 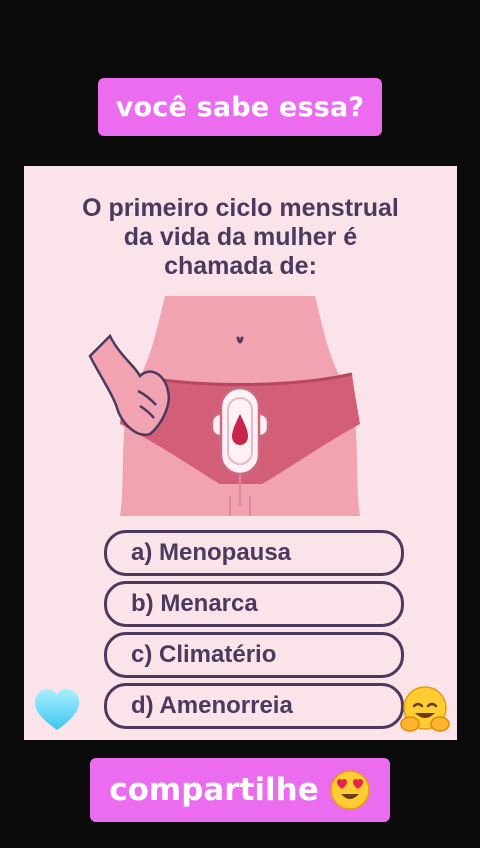 I want to click on share-text: compartilhe, so click(x=214, y=790).